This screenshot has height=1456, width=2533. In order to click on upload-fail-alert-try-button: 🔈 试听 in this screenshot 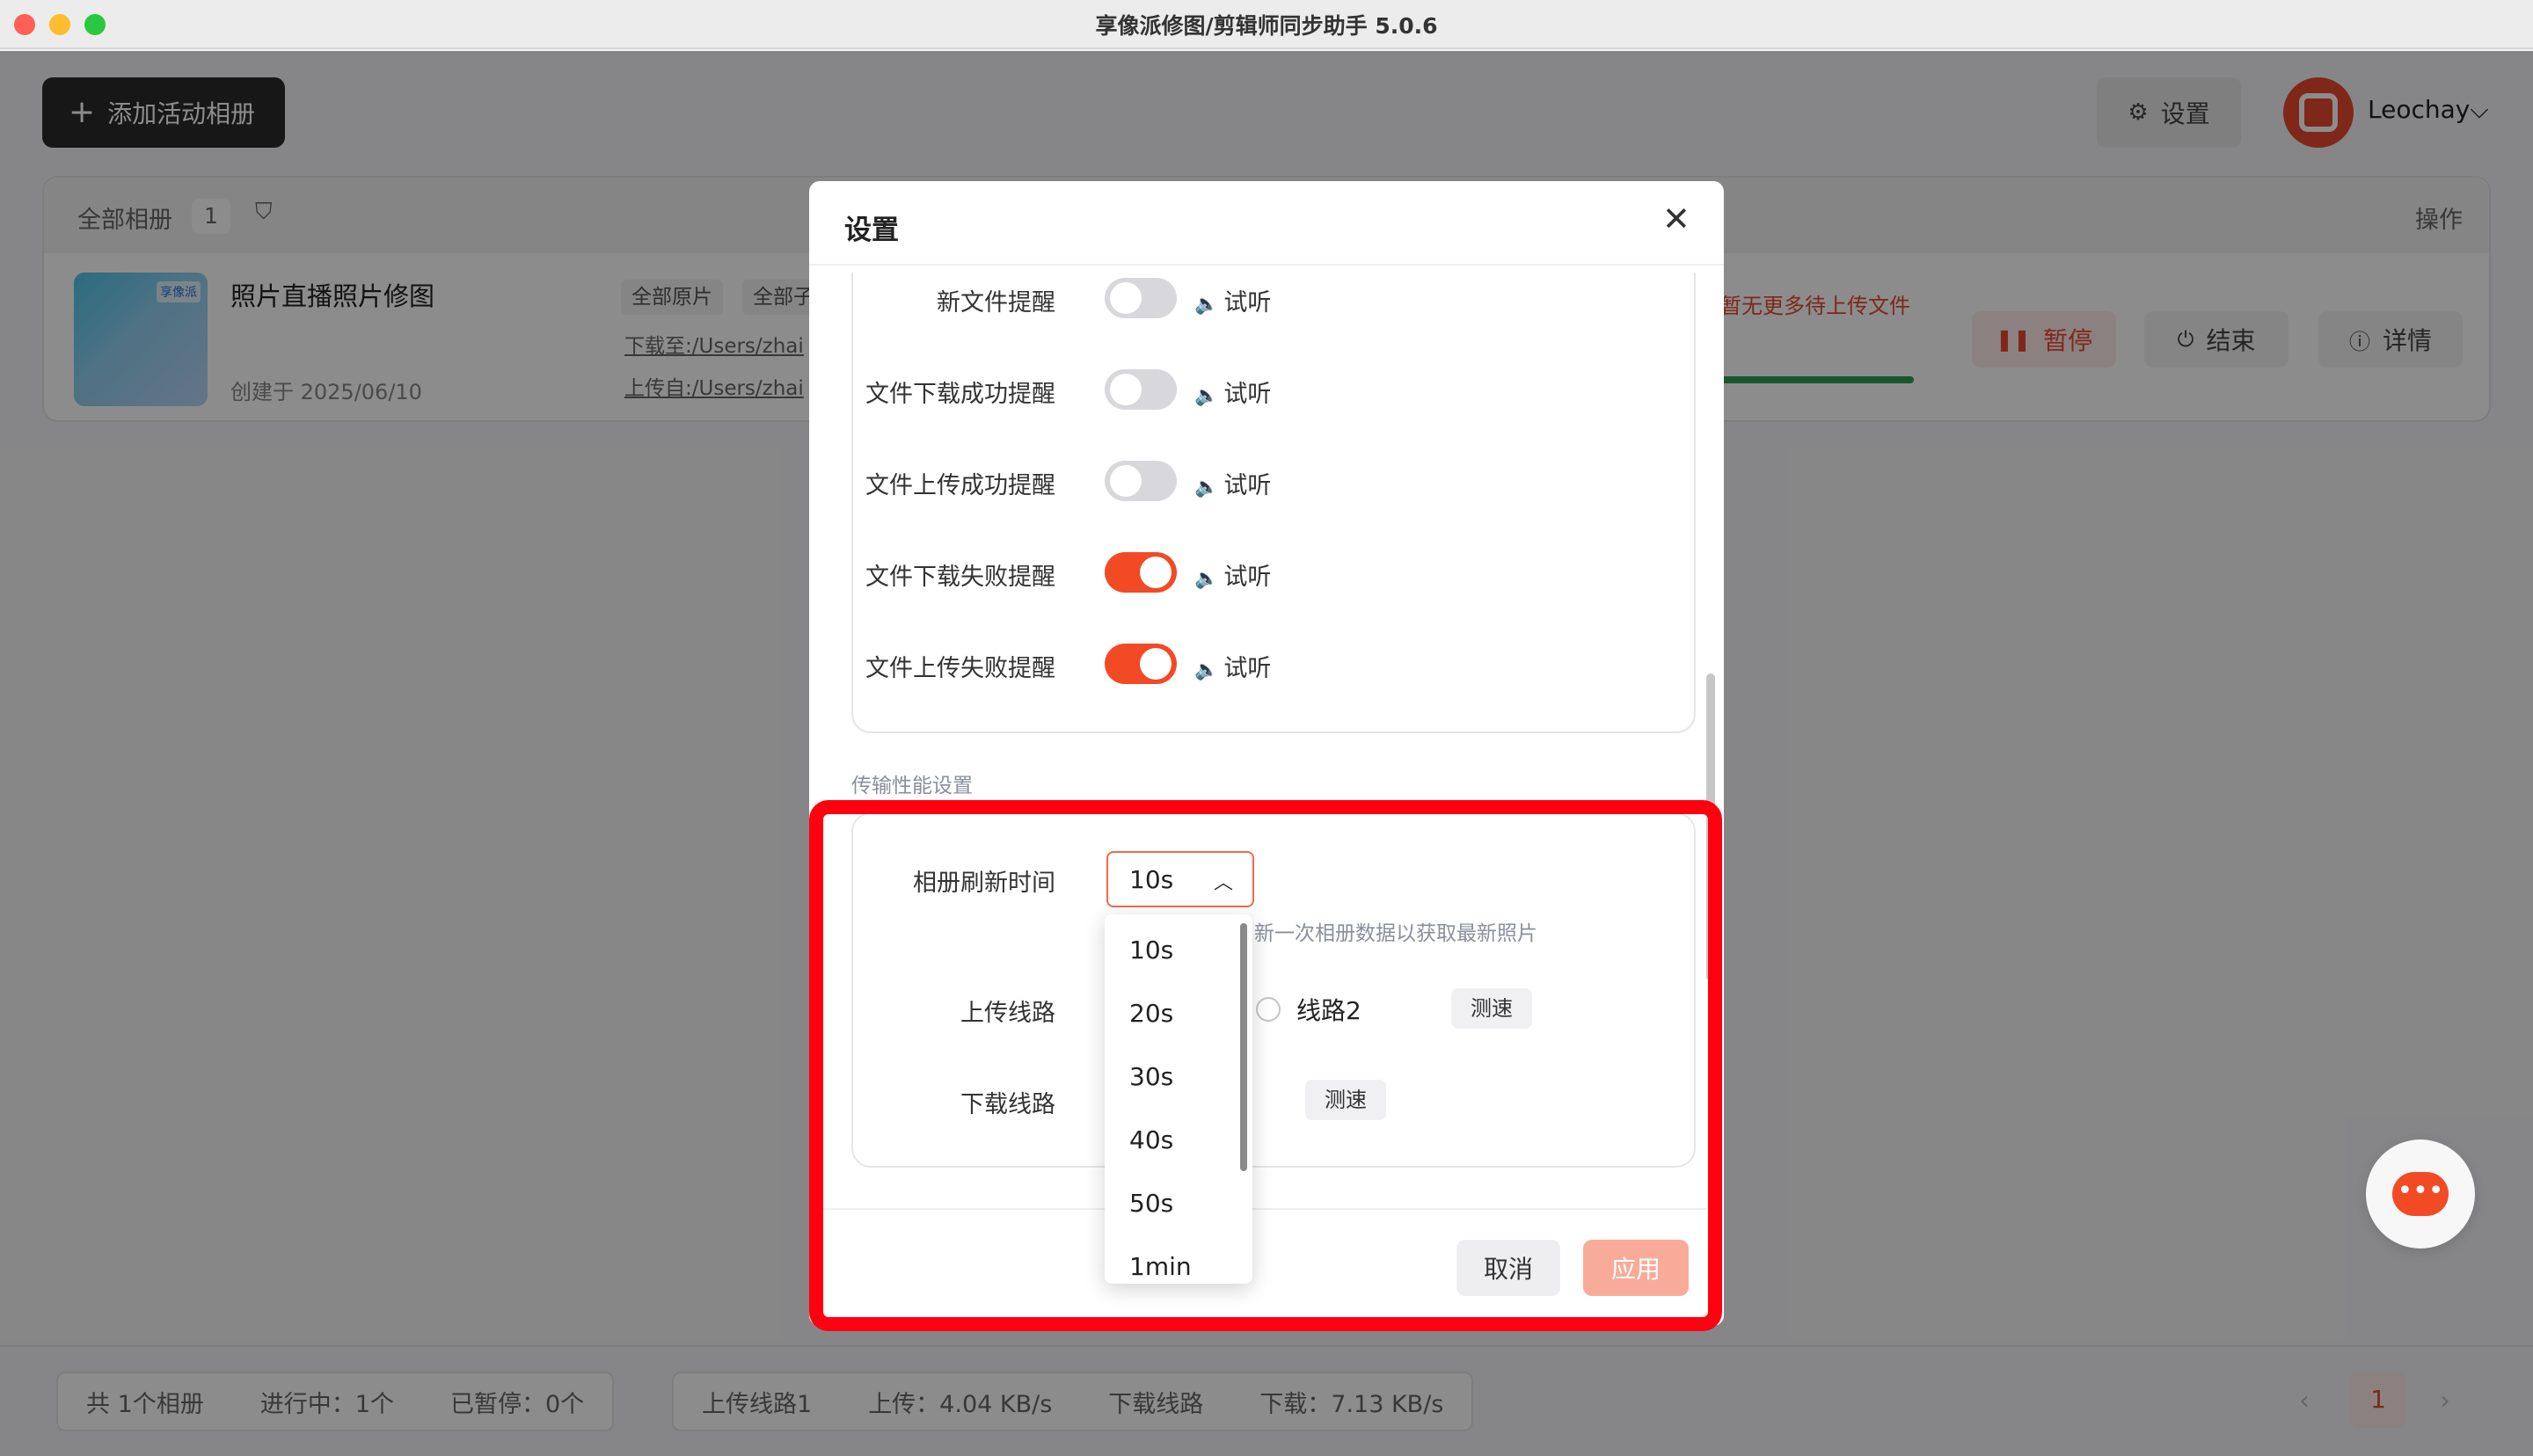, I will do `click(1232, 666)`.